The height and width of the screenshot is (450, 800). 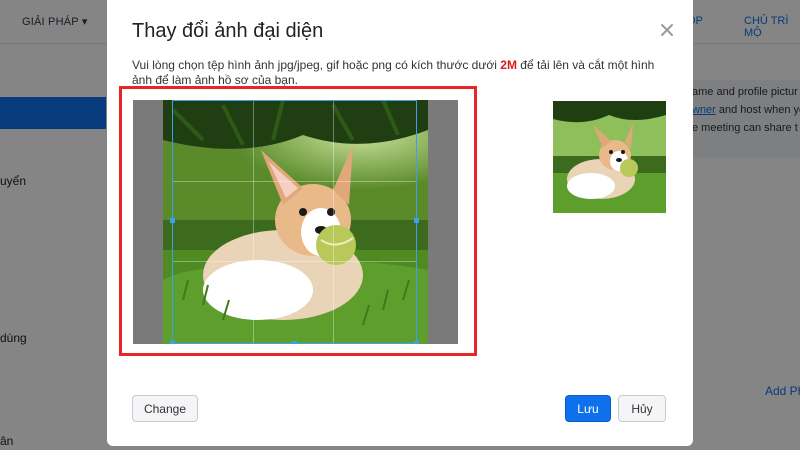 What do you see at coordinates (588, 408) in the screenshot?
I see `save-button: Lưu` at bounding box center [588, 408].